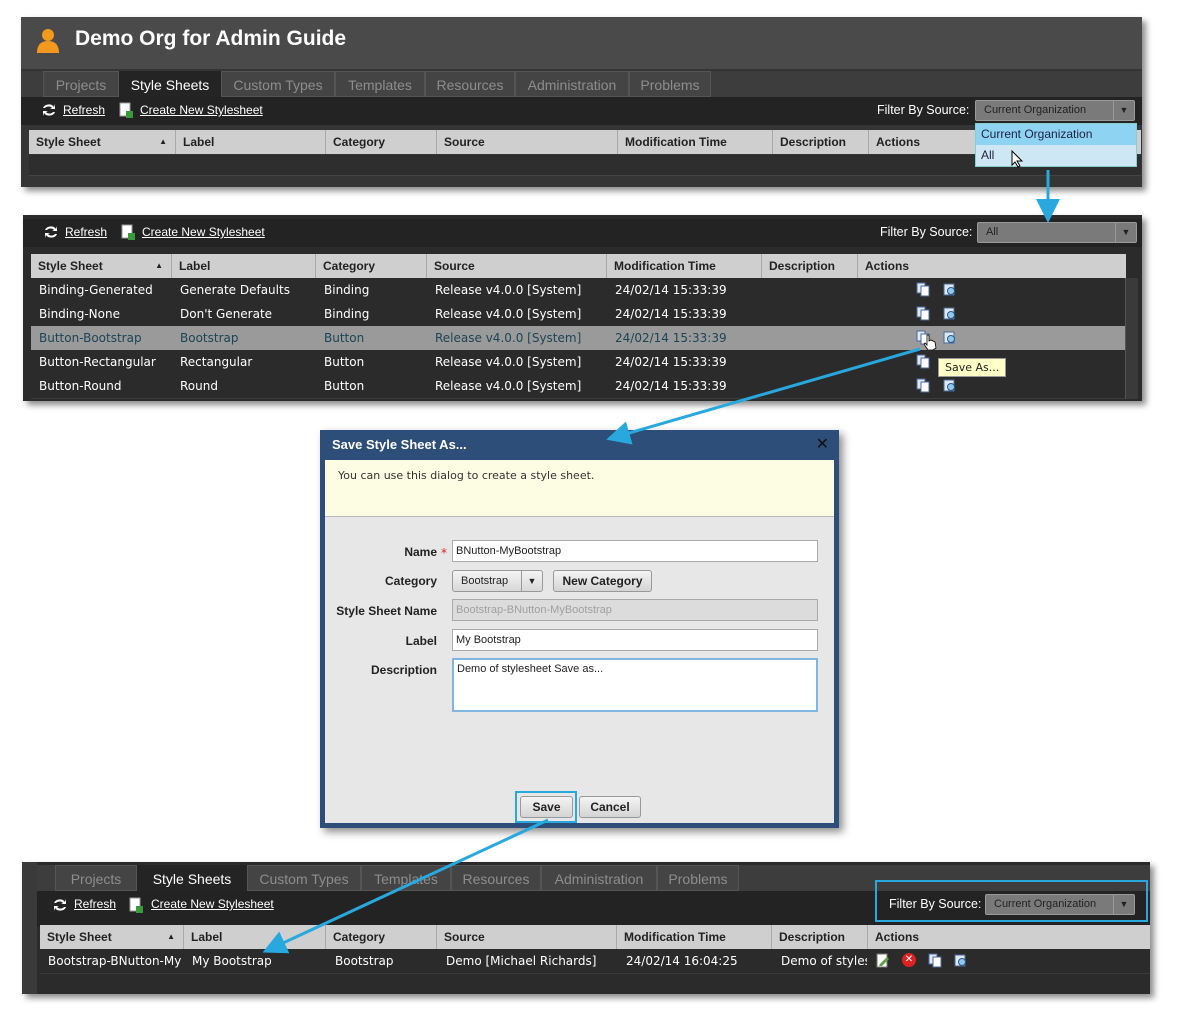 The height and width of the screenshot is (1019, 1191). Describe the element at coordinates (635, 640) in the screenshot. I see `label-field: My Bootstrap` at that location.